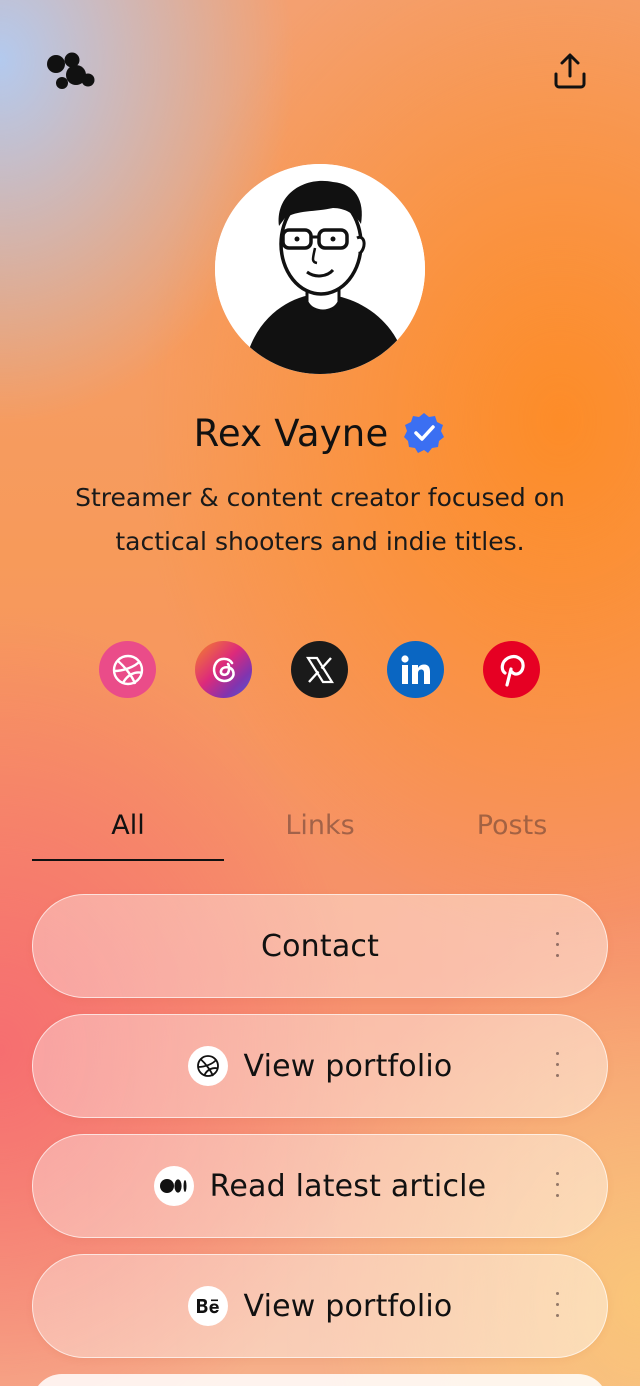 This screenshot has width=640, height=1386. What do you see at coordinates (512, 825) in the screenshot?
I see `tab-posts: Posts` at bounding box center [512, 825].